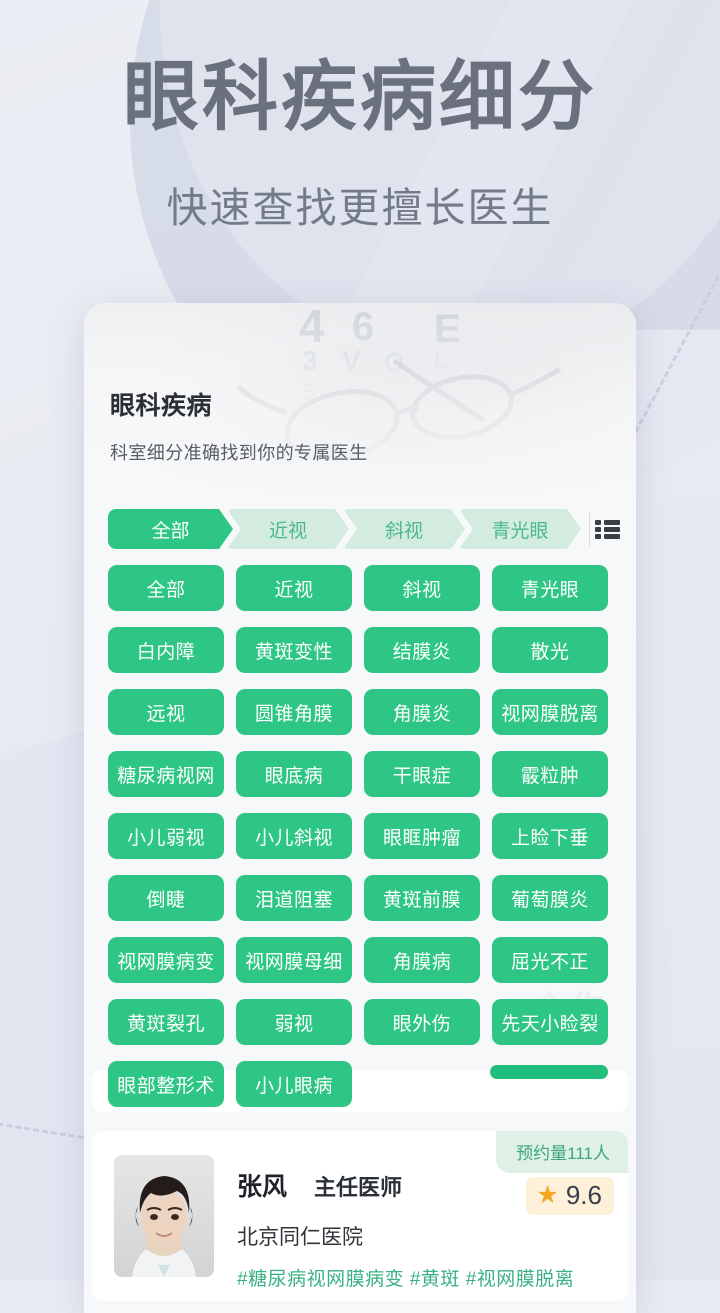  What do you see at coordinates (360, 97) in the screenshot?
I see `headline-title: 眼科疾病细分` at bounding box center [360, 97].